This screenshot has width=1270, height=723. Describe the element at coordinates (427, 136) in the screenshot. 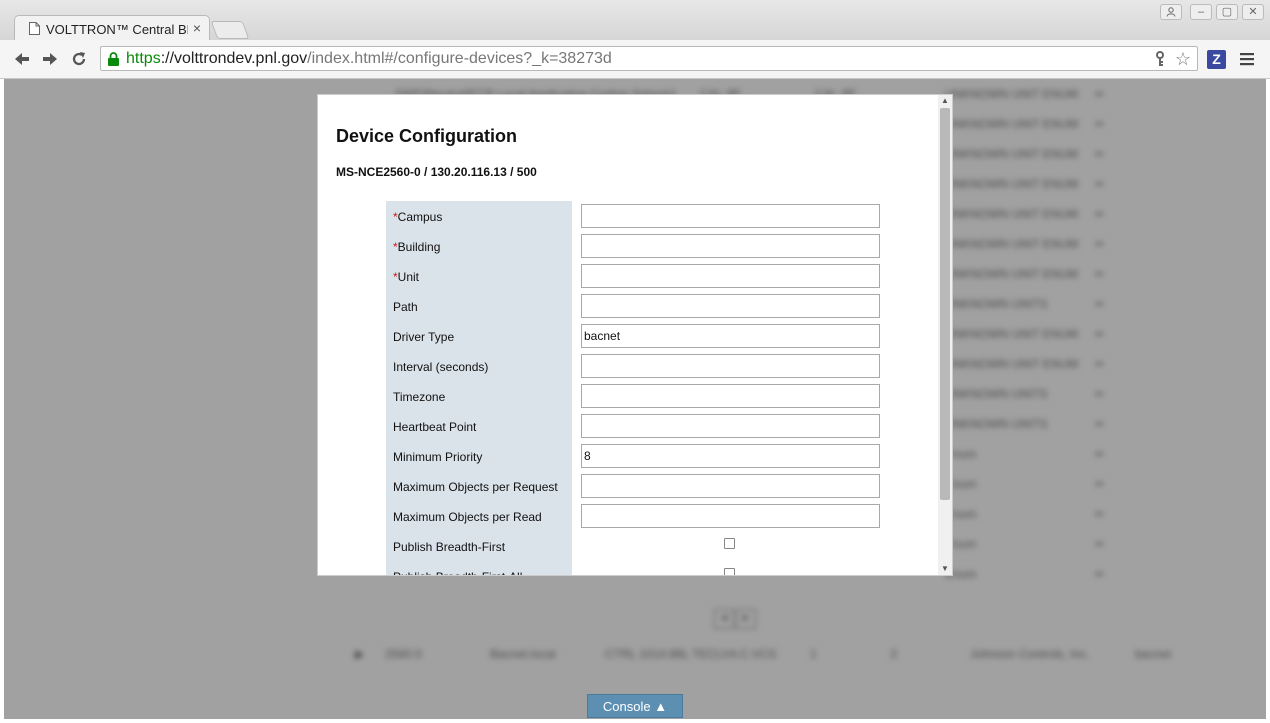

I see `modal-title: Device Configuration` at that location.